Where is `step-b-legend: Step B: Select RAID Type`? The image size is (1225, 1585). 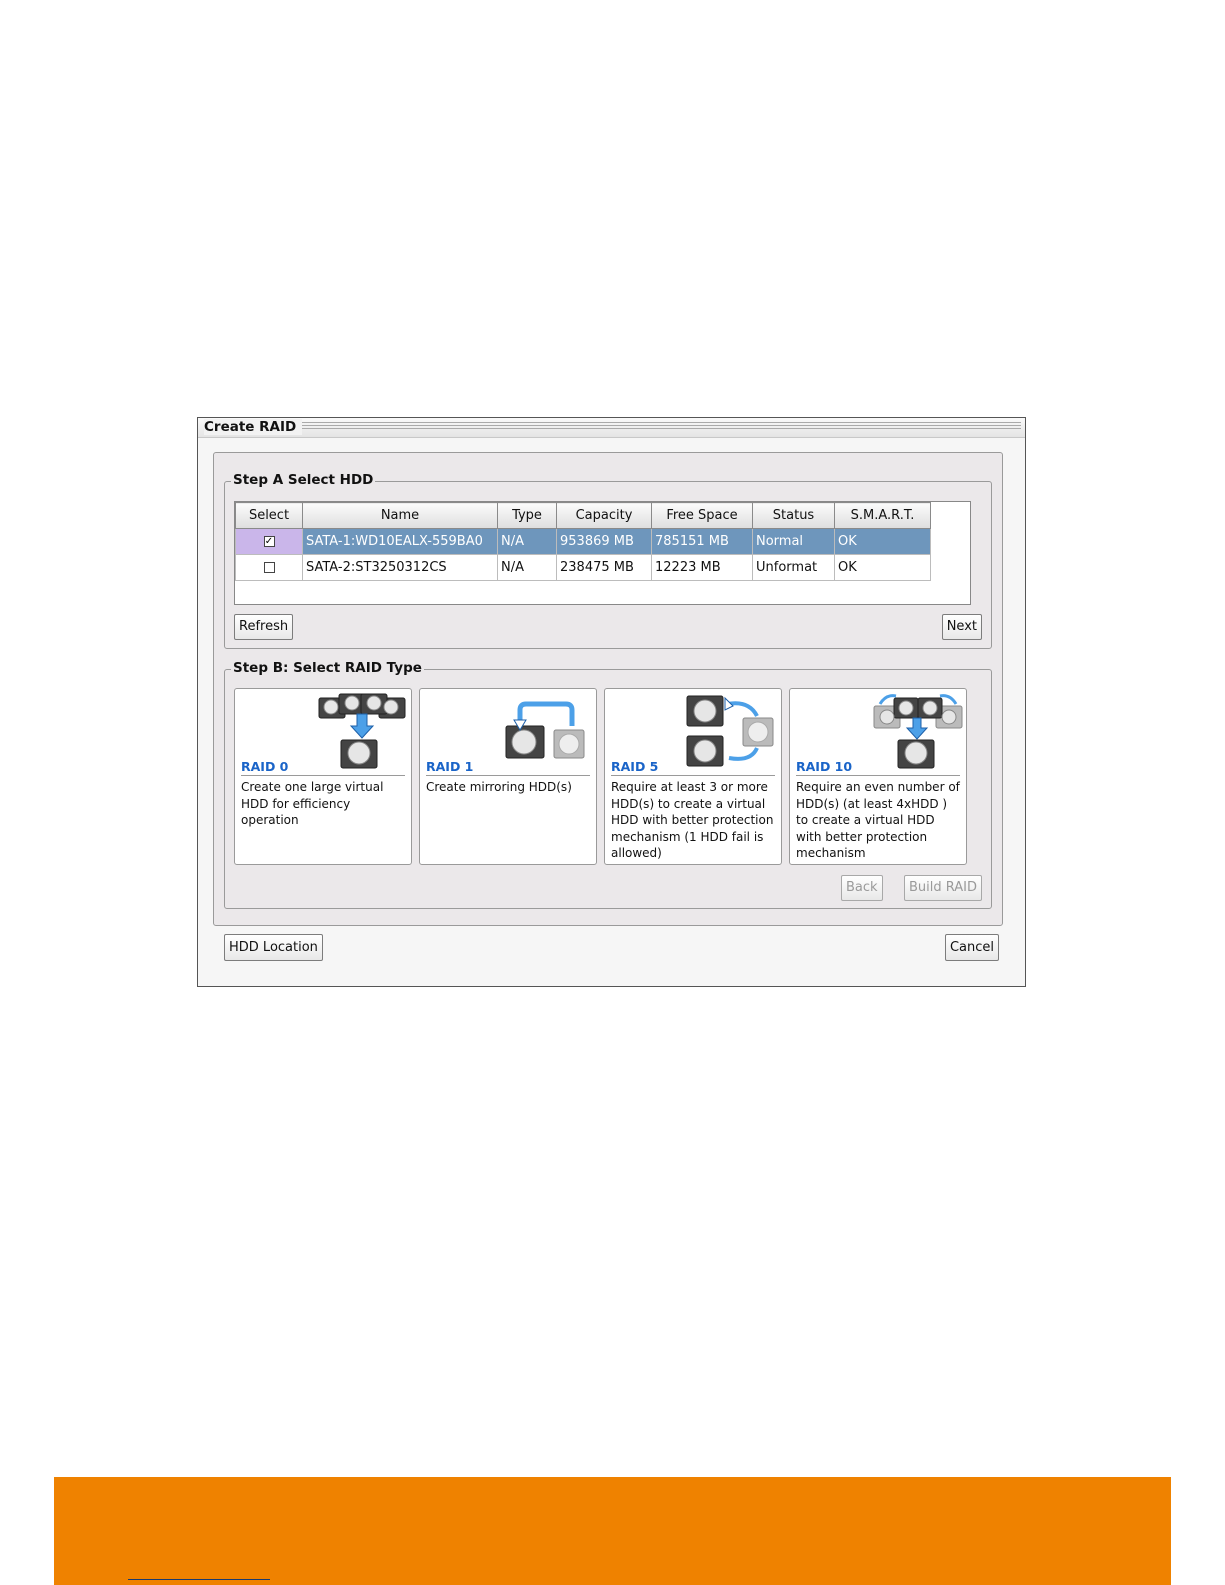 step-b-legend: Step B: Select RAID Type is located at coordinates (327, 668).